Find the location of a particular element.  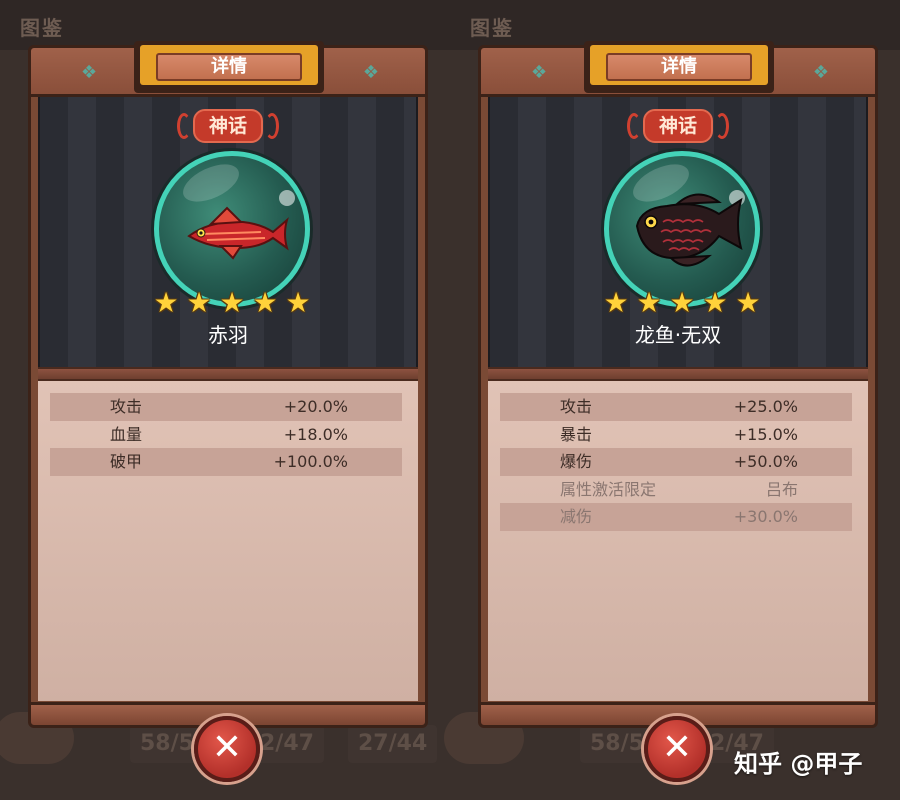

stat-label: 减伤 is located at coordinates (576, 516).